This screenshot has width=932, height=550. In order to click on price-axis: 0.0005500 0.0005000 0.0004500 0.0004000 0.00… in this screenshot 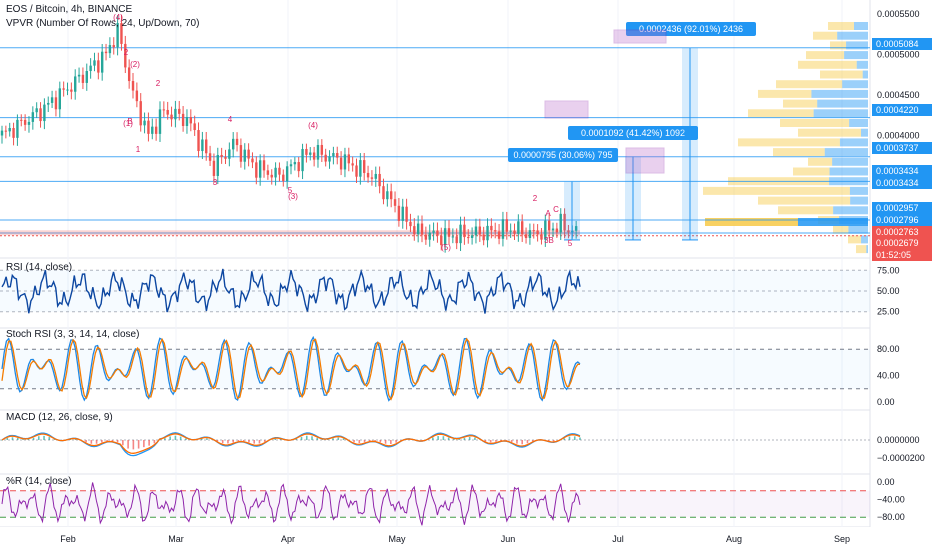, I will do `click(902, 265)`.